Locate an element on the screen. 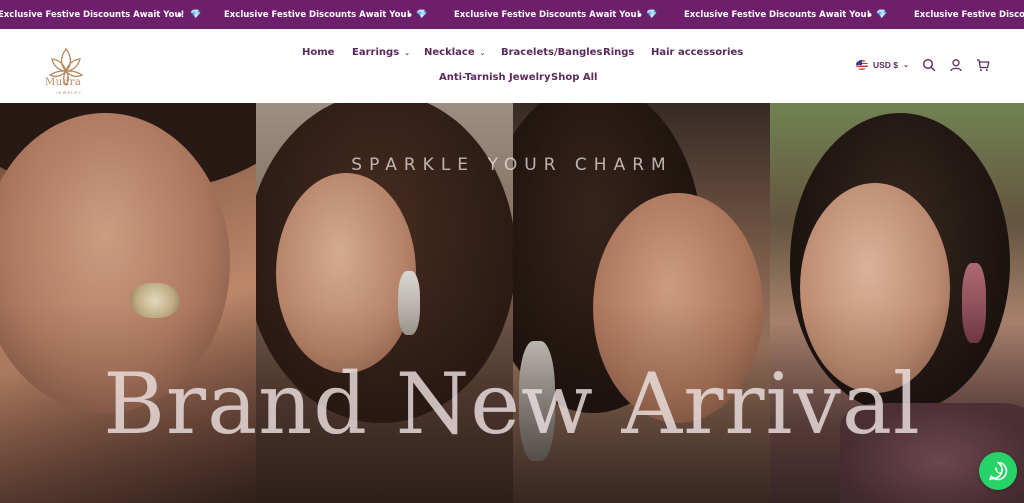 This screenshot has height=503, width=1024. nav-anti-tarnish: Anti-Tarnish Jewelry is located at coordinates (494, 77).